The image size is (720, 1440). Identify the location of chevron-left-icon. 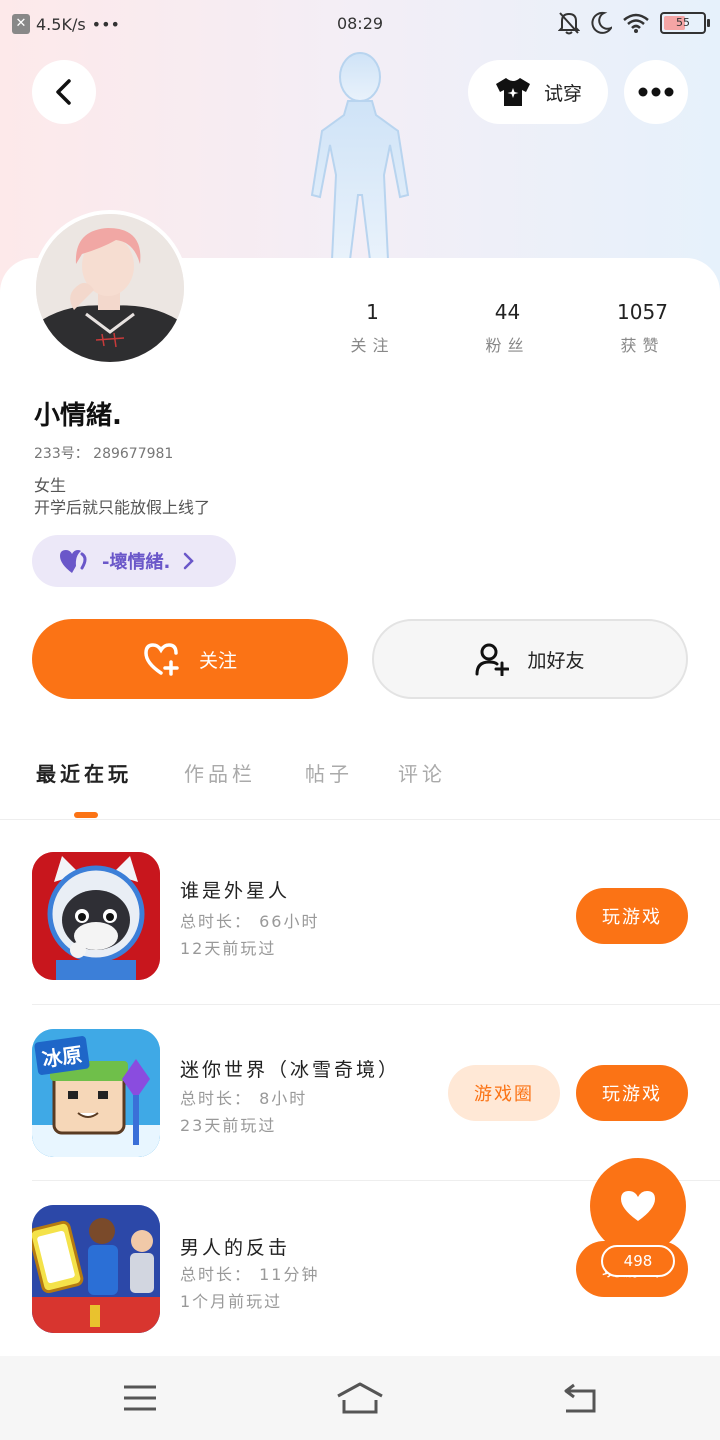
(63, 92).